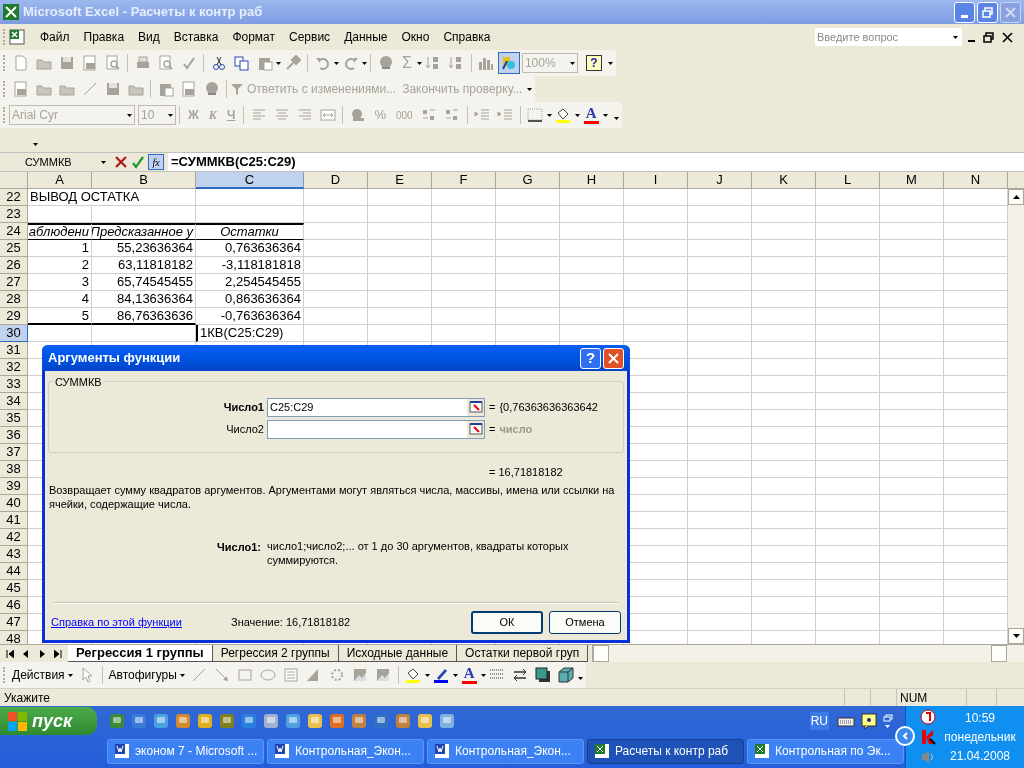 This screenshot has width=1024, height=768. What do you see at coordinates (566, 675) in the screenshot?
I see `cube-icon` at bounding box center [566, 675].